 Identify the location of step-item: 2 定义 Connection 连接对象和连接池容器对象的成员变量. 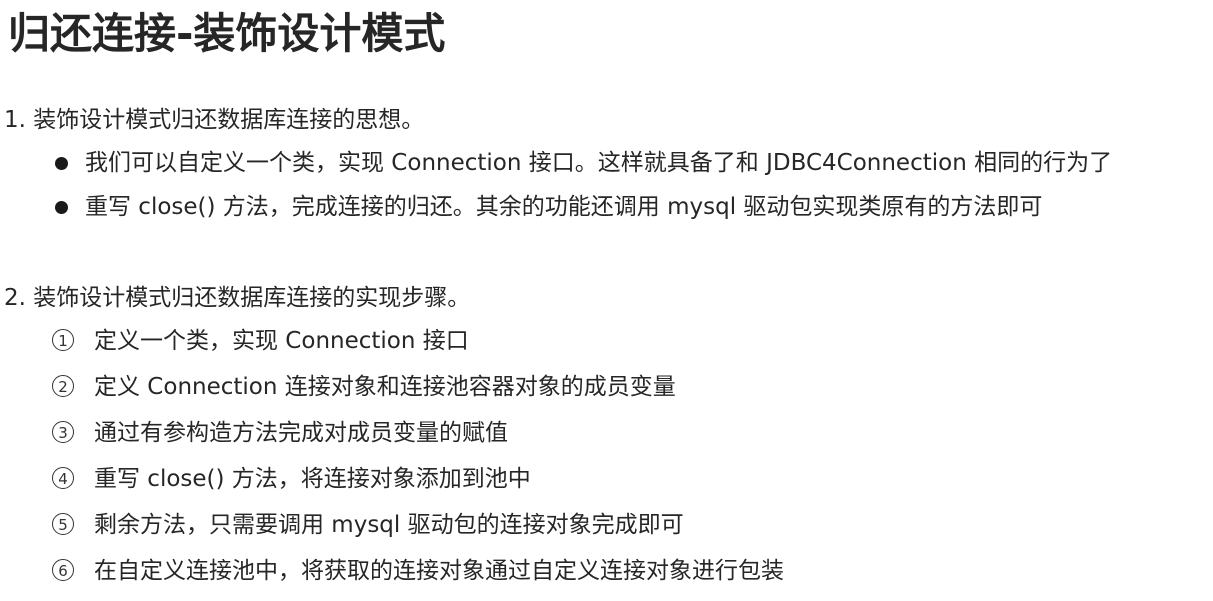
(418, 394).